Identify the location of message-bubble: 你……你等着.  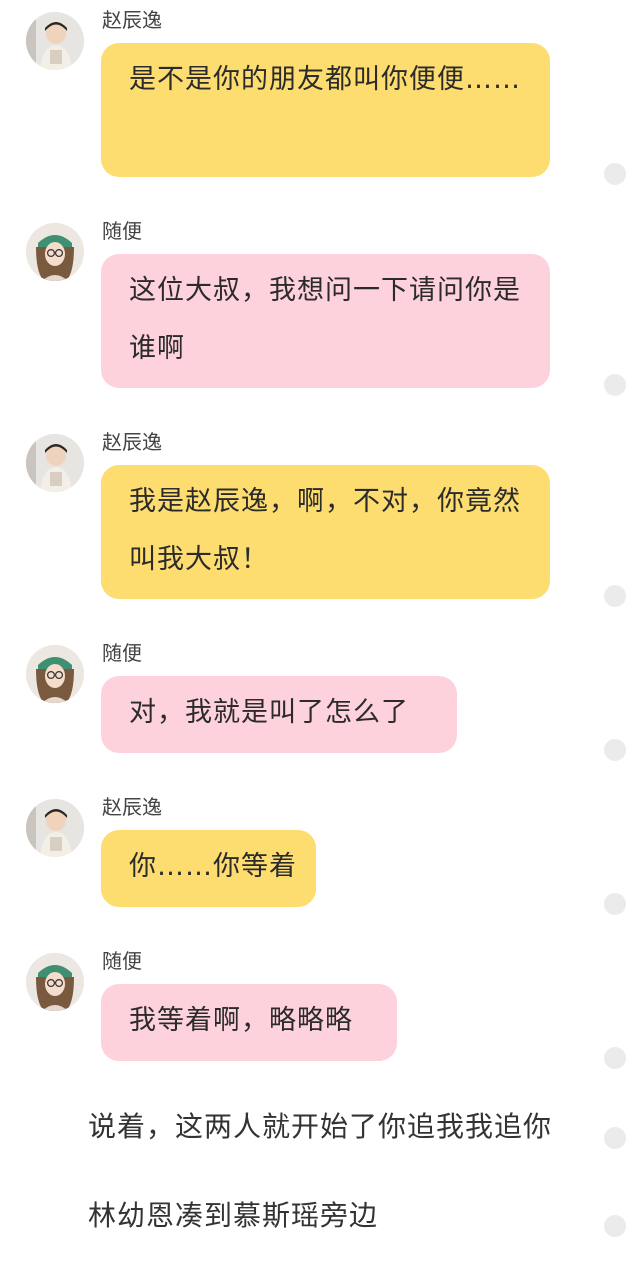
(208, 868).